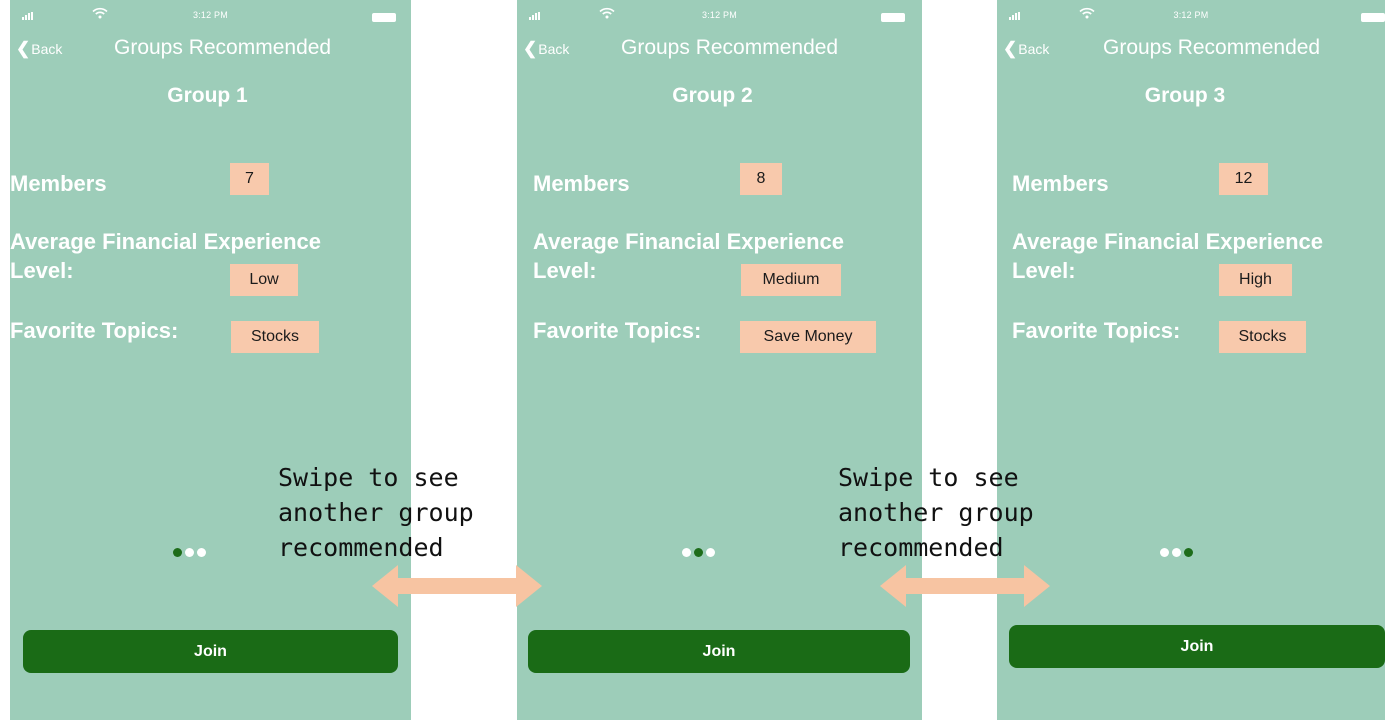 This screenshot has width=1385, height=720. I want to click on members-value: 7, so click(249, 179).